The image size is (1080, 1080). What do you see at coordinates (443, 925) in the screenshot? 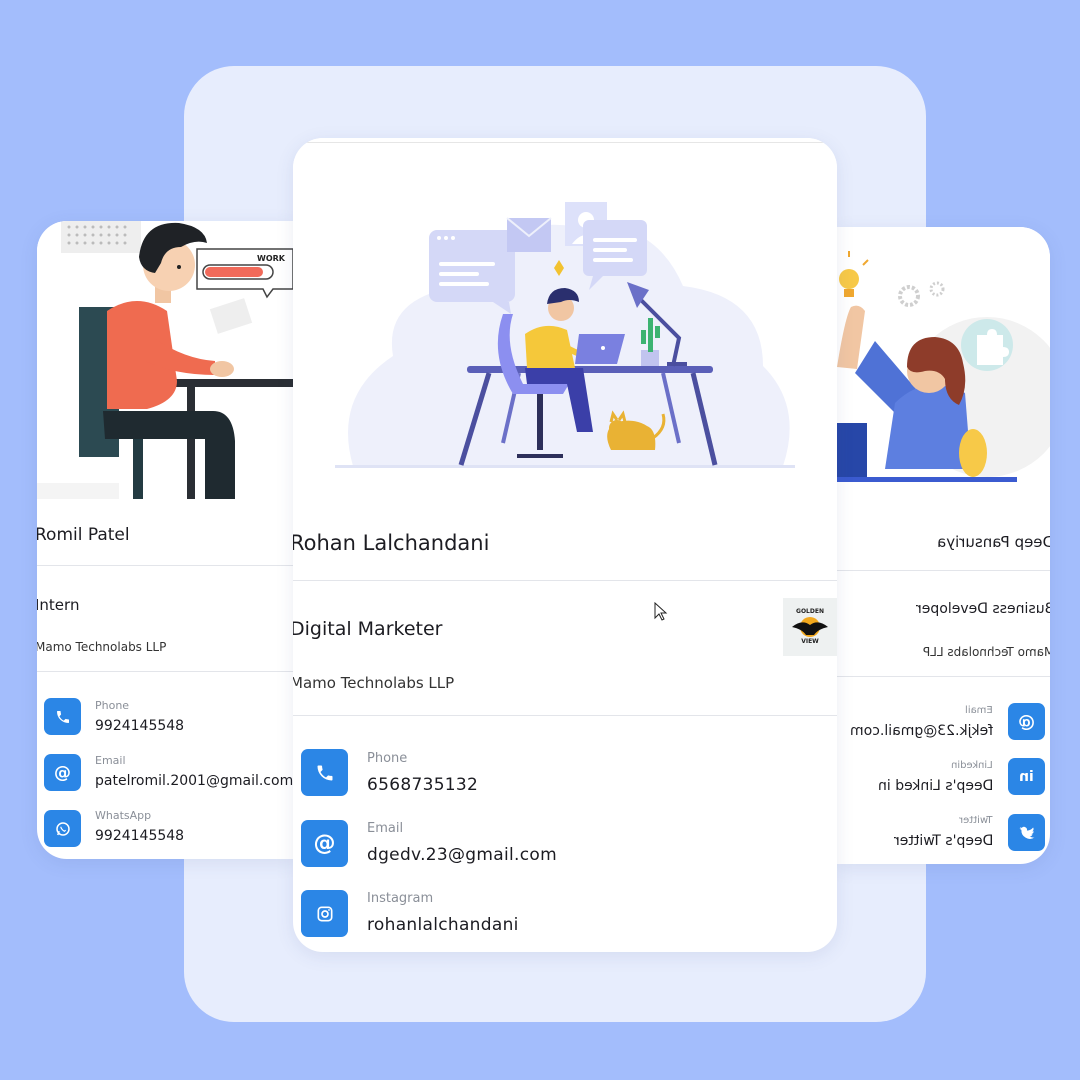
I see `contact-value: rohanlalchandani` at bounding box center [443, 925].